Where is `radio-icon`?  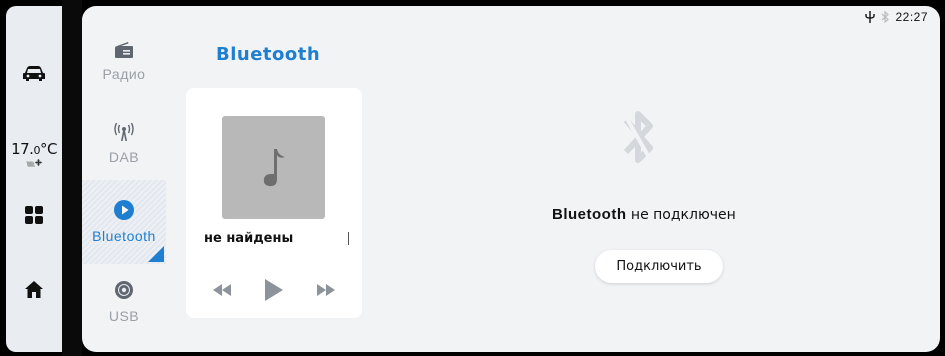
radio-icon is located at coordinates (124, 50).